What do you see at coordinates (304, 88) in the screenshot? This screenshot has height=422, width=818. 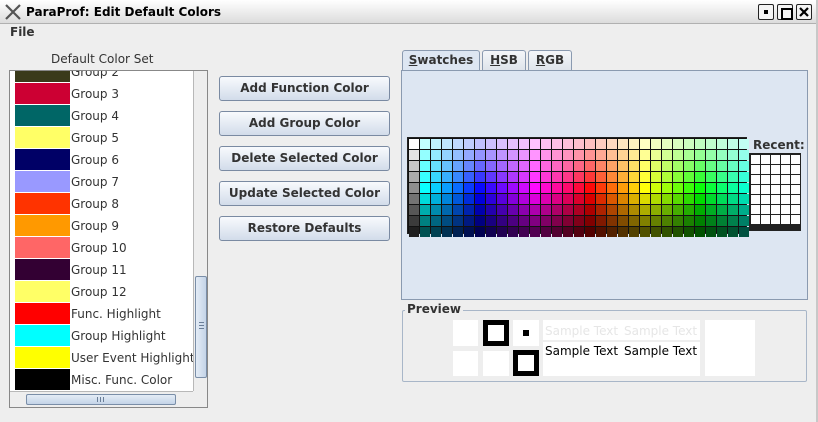 I see `add-function-color-button: Add Function Color` at bounding box center [304, 88].